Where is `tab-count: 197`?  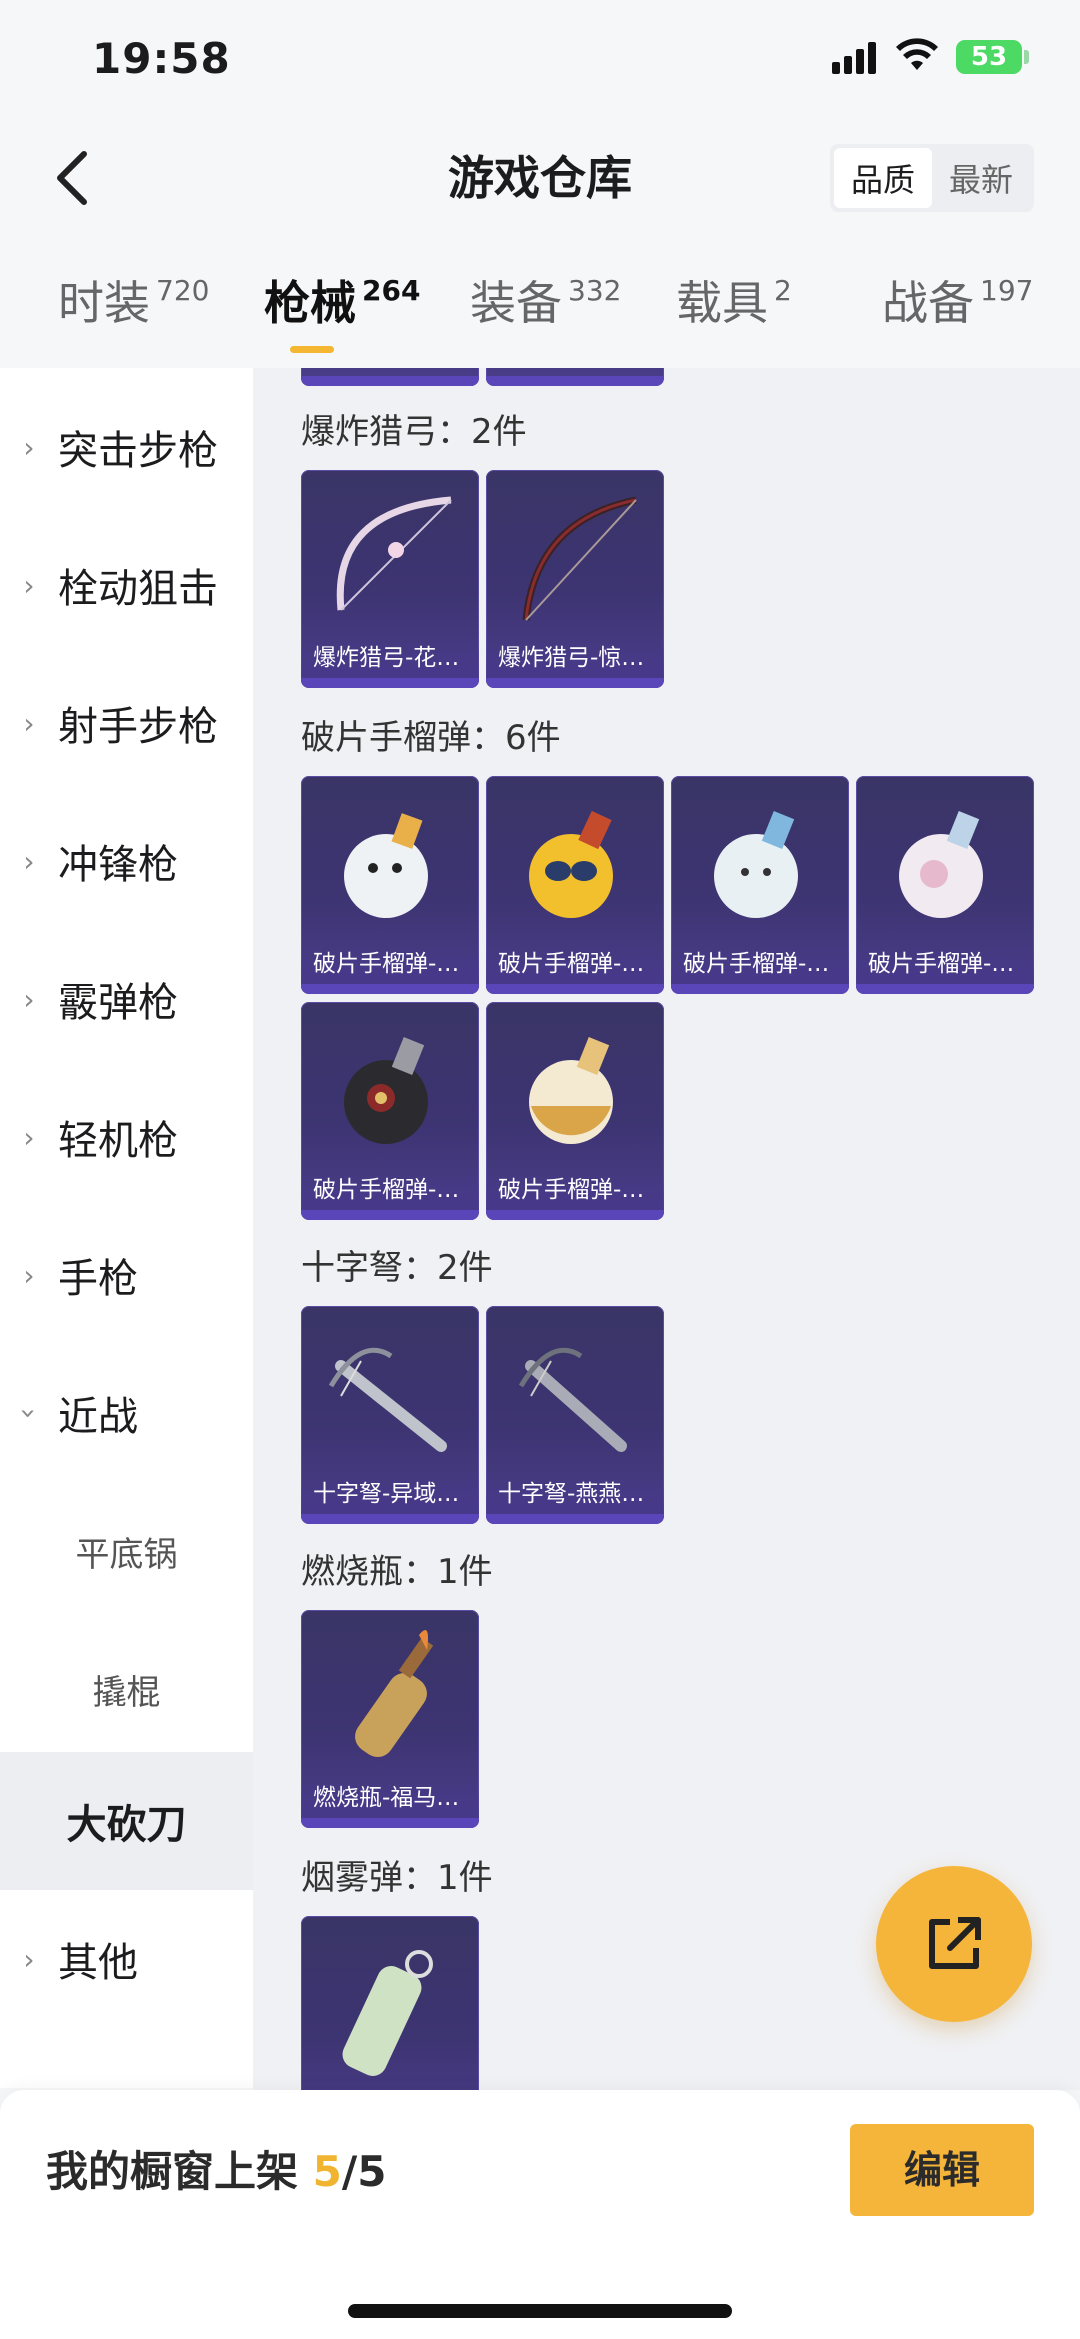 tab-count: 197 is located at coordinates (1007, 290).